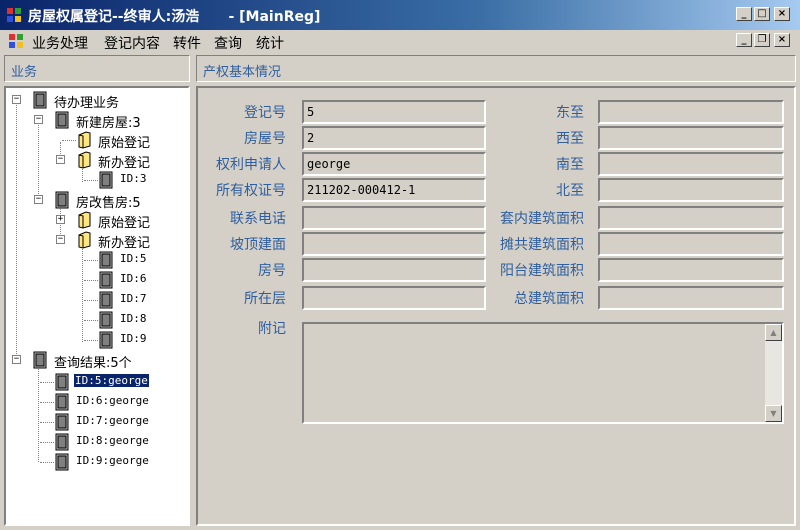 The image size is (800, 530). What do you see at coordinates (16, 41) in the screenshot?
I see `mdi-child-icon` at bounding box center [16, 41].